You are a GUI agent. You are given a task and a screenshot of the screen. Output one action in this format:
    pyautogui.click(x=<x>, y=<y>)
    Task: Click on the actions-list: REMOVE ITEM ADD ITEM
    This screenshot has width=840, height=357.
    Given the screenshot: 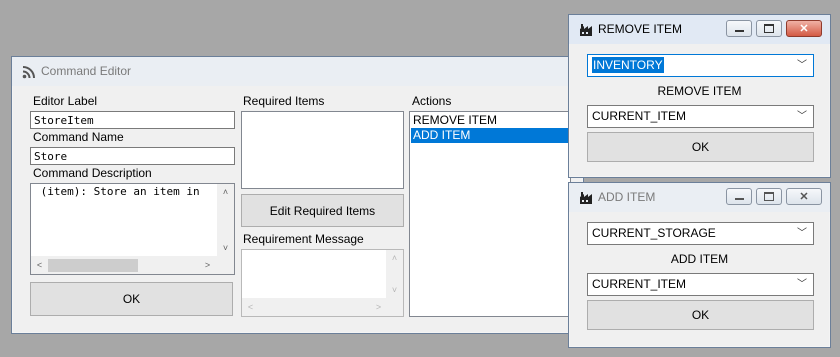 What is the action you would take?
    pyautogui.click(x=490, y=214)
    